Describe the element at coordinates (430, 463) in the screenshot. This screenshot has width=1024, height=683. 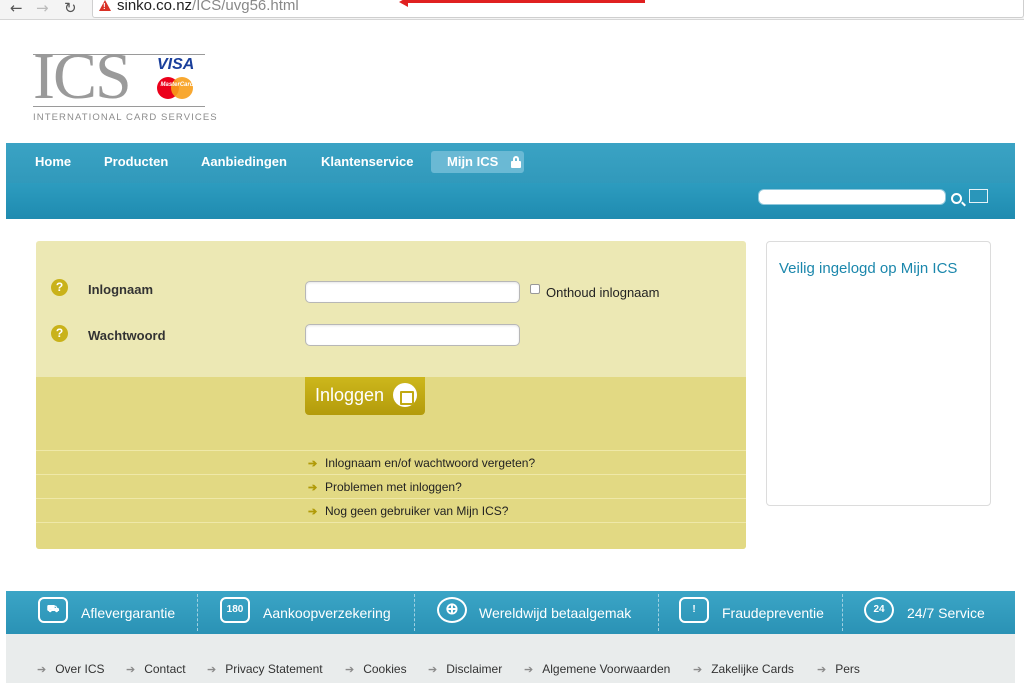
I see `forgot-credentials-link: Inlognaam en/of wachtwoord vergeten?` at that location.